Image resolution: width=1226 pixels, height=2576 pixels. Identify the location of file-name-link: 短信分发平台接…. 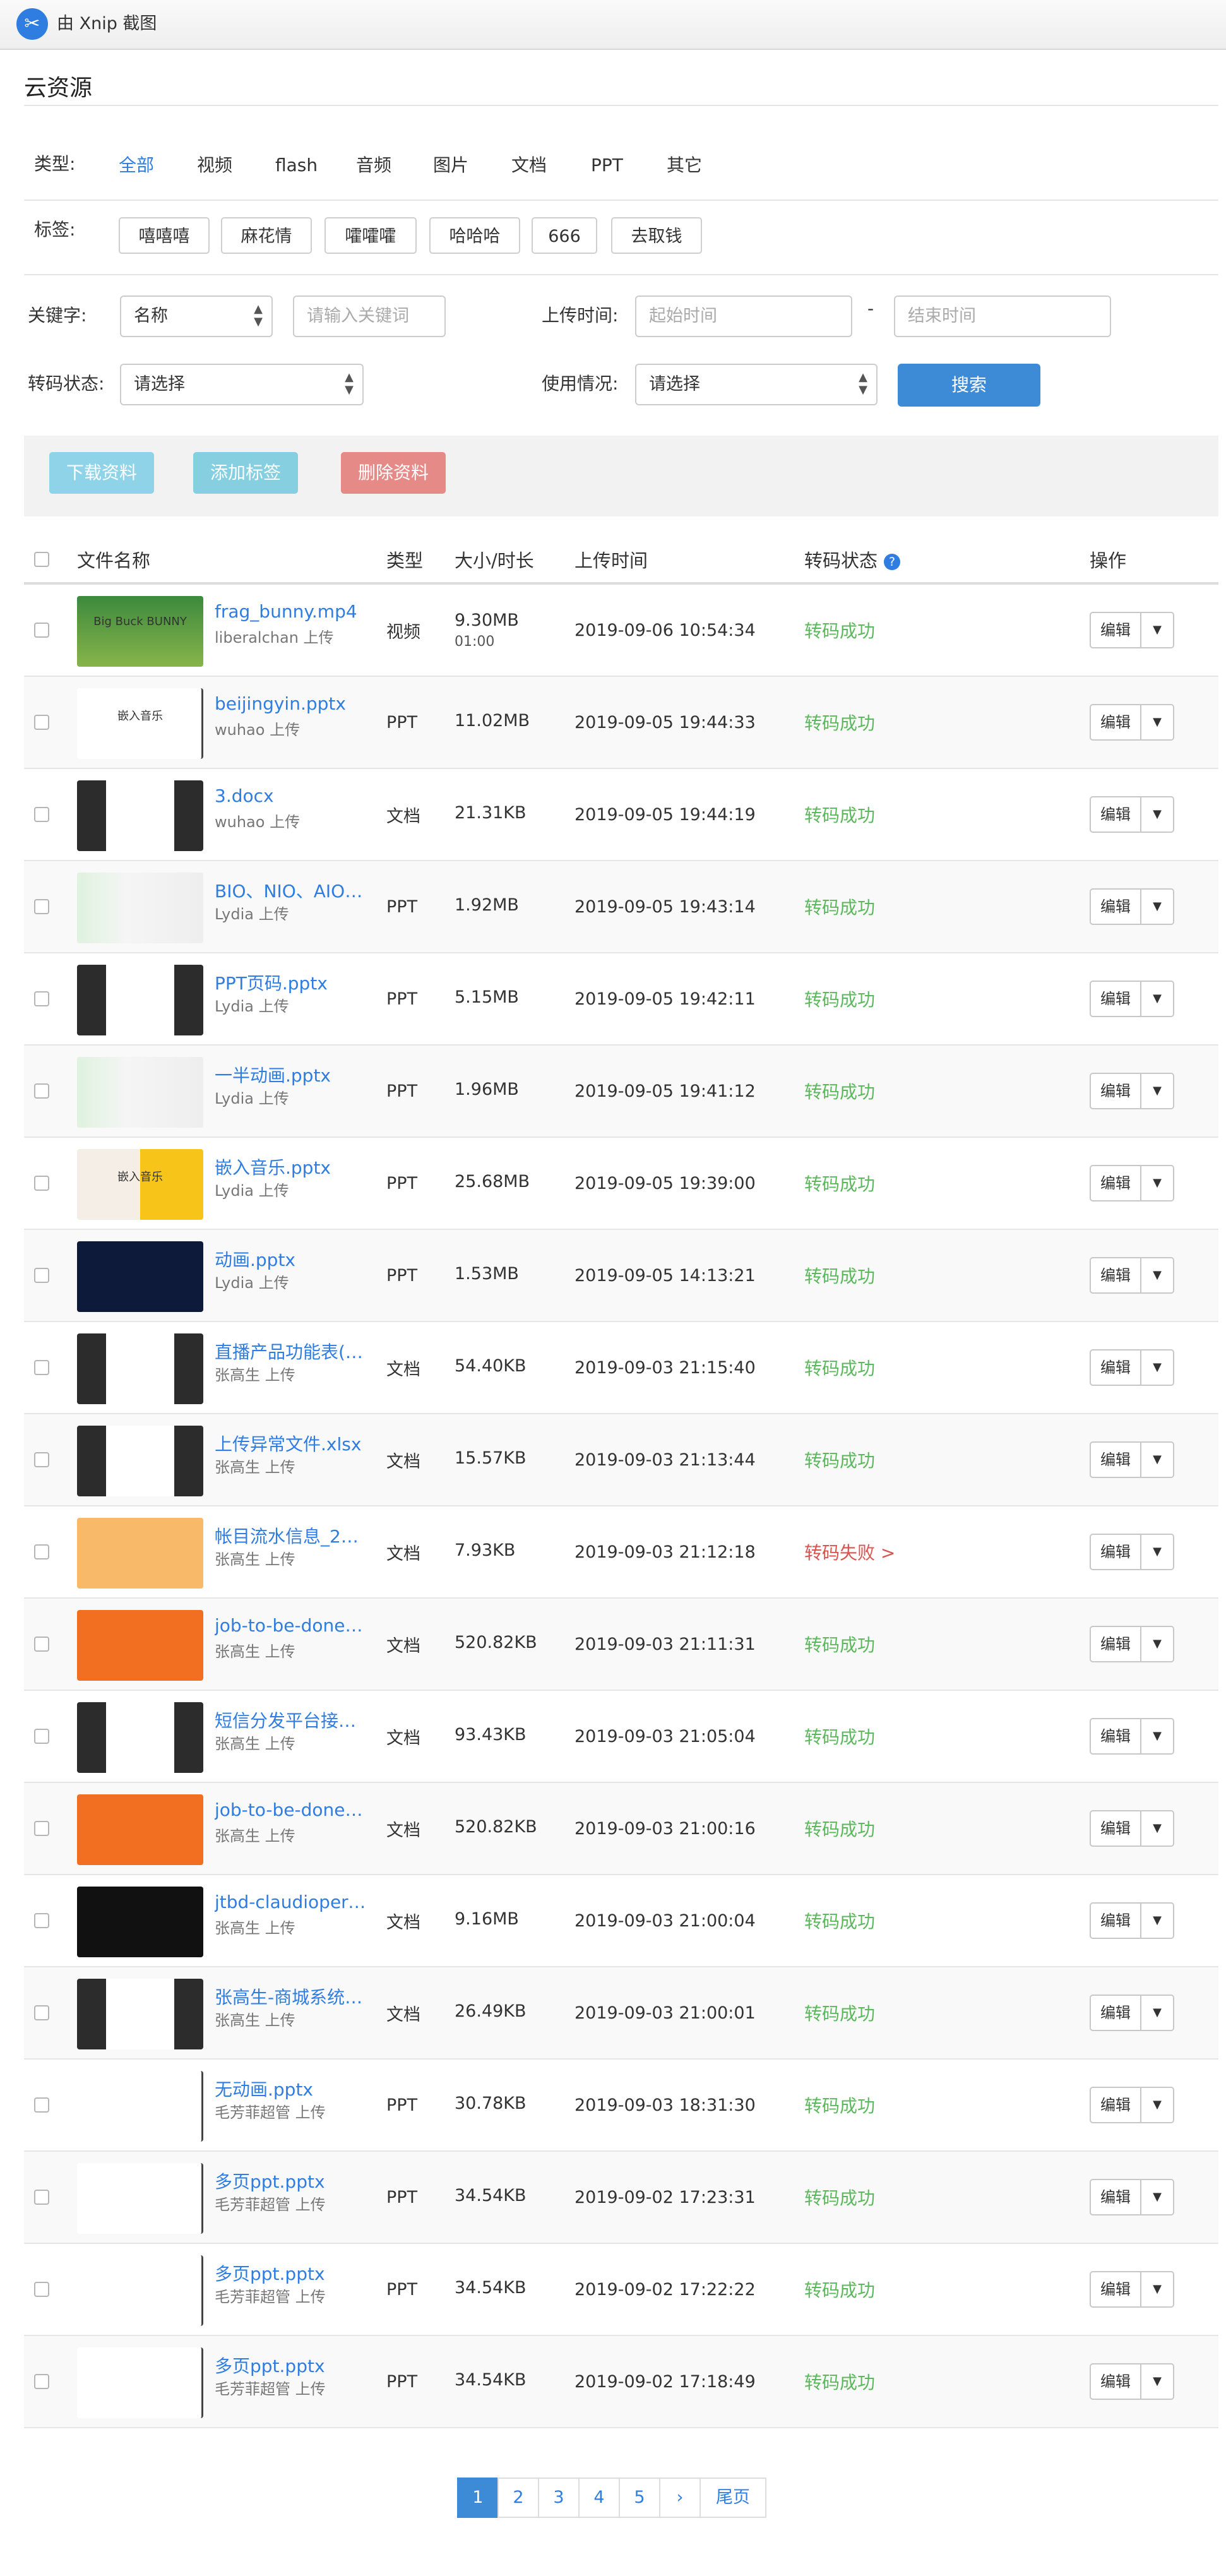
(290, 1719).